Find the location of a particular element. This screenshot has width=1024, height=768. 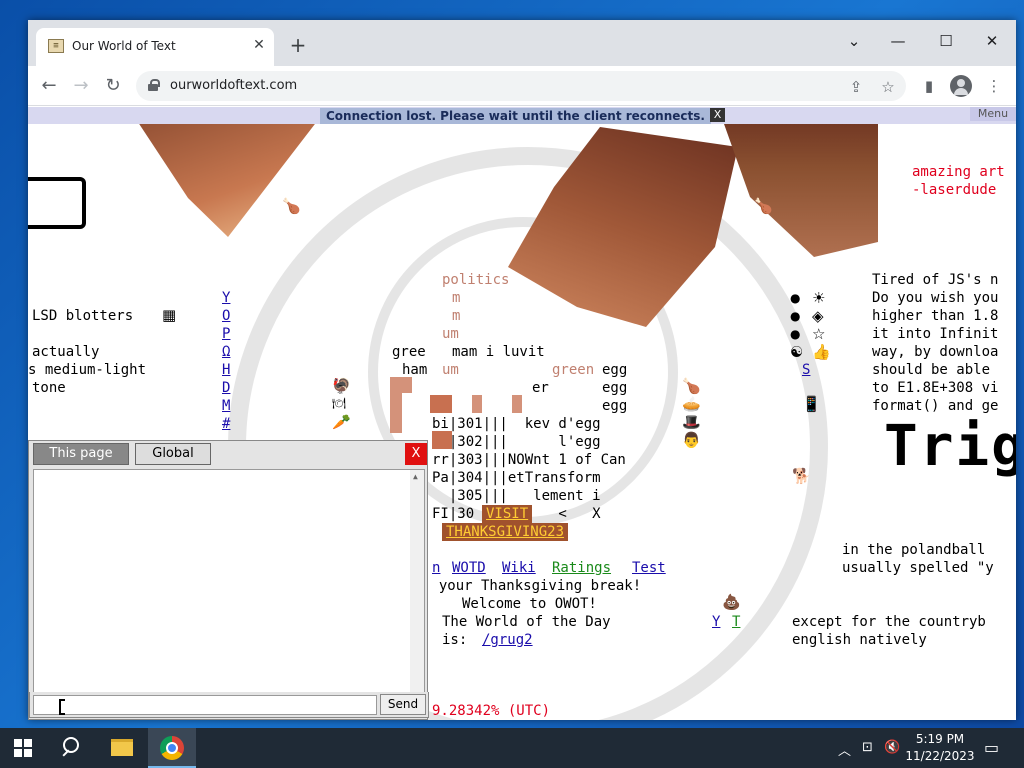

minimize-button: — is located at coordinates (898, 41).